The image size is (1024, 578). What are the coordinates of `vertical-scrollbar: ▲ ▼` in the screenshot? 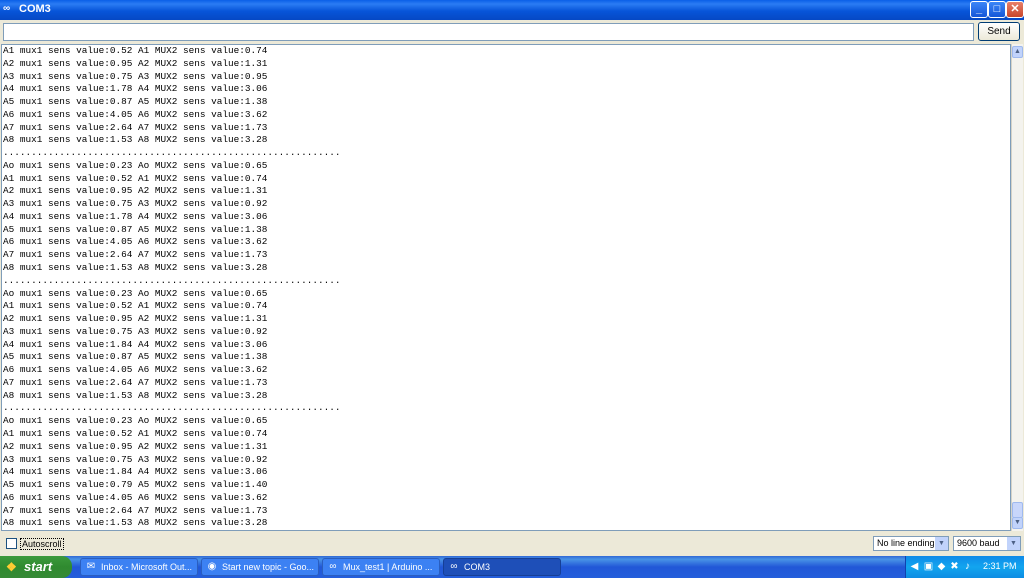 It's located at (1017, 287).